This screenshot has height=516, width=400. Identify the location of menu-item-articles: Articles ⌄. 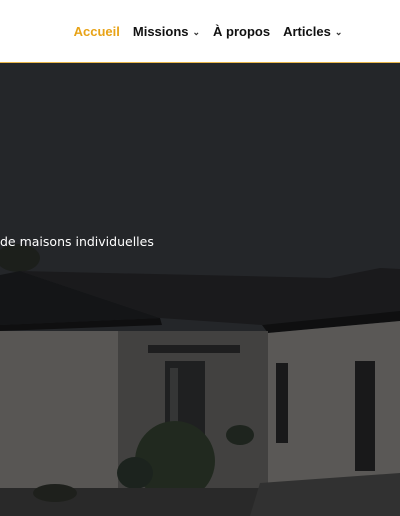
(312, 31).